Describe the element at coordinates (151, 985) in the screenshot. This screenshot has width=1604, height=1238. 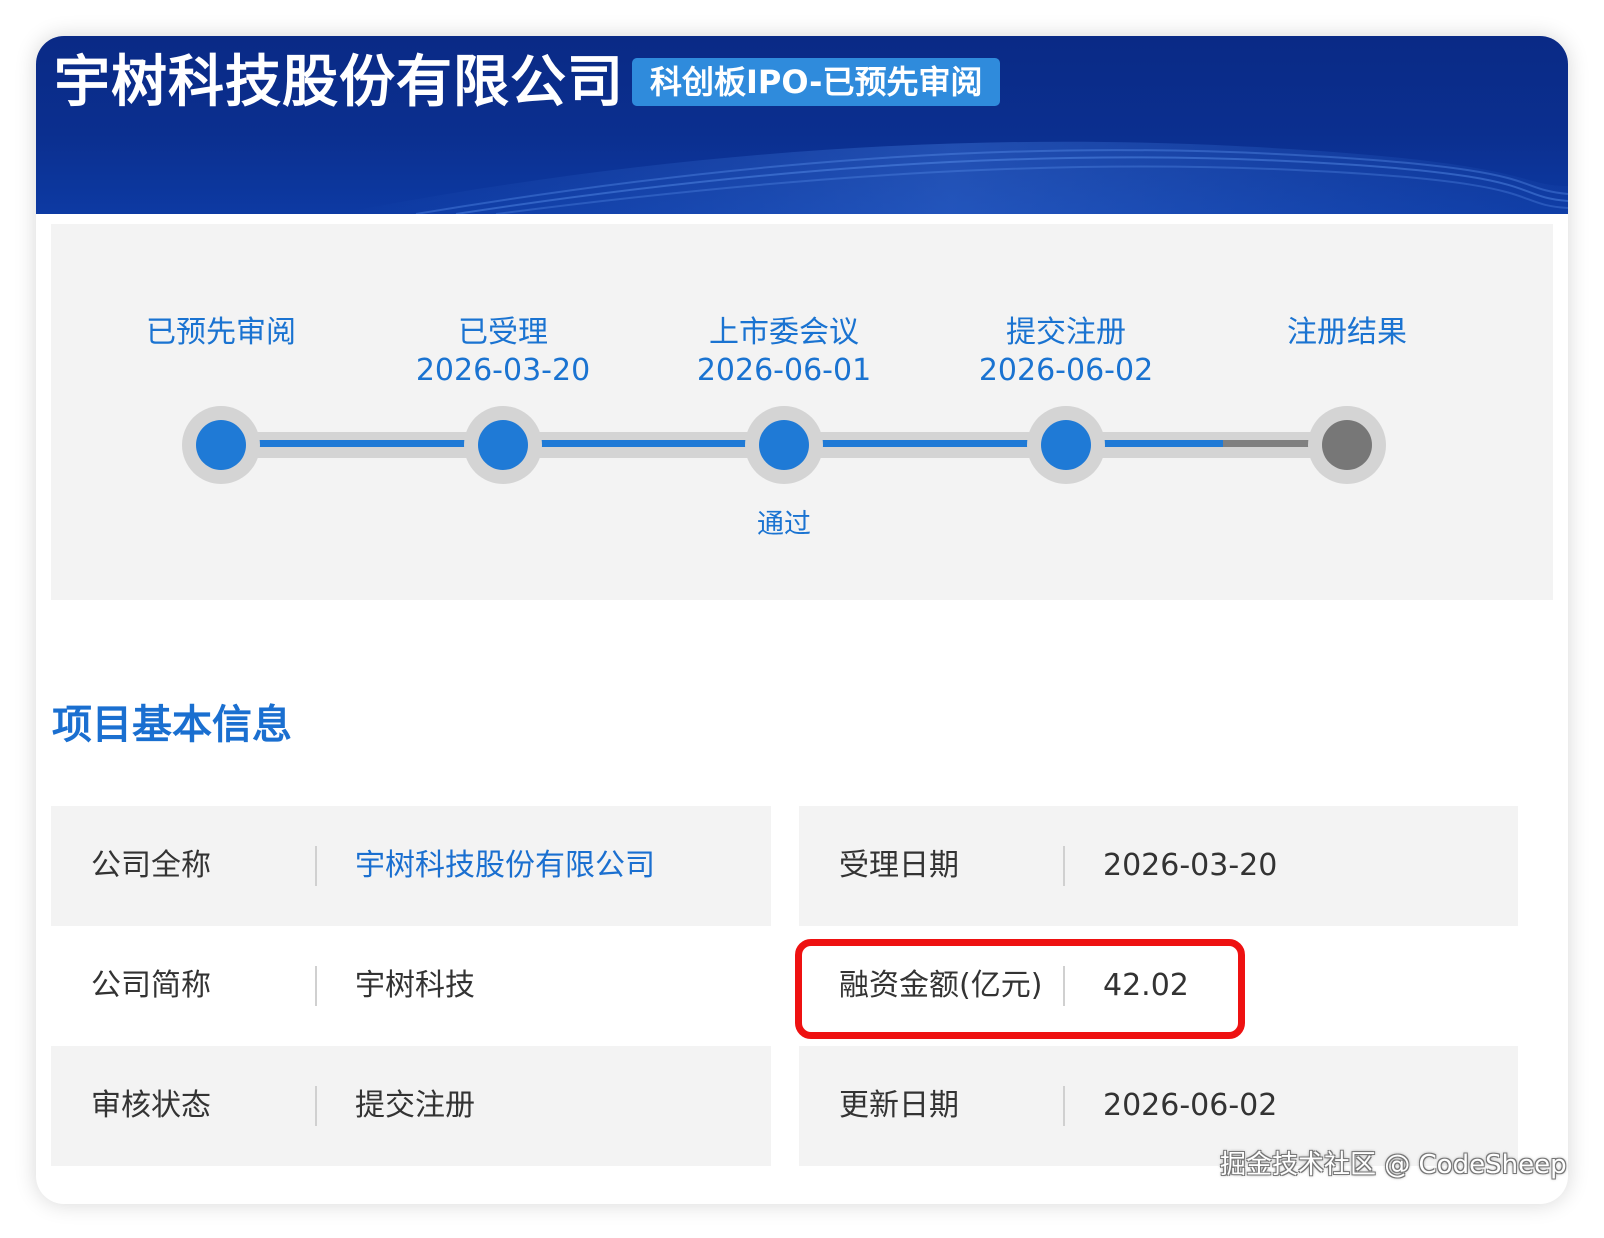
I see `info-label: 公司简称` at that location.